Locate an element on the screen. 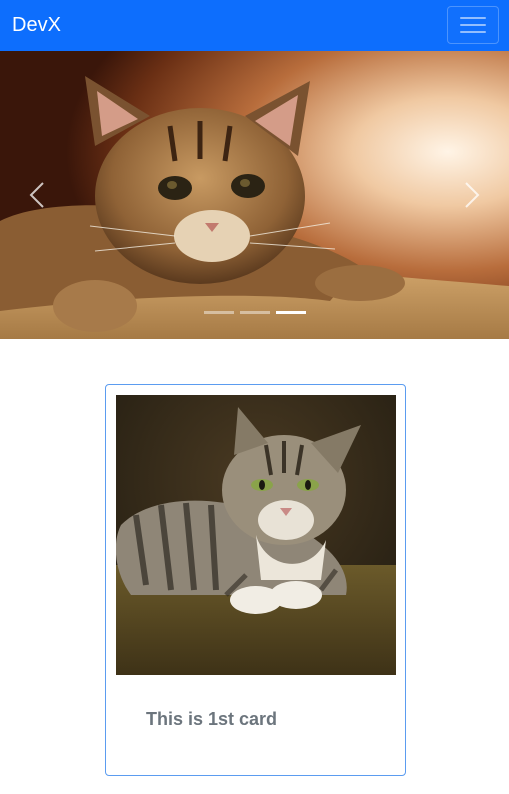 The image size is (509, 794). navbar-toggler-button is located at coordinates (473, 25).